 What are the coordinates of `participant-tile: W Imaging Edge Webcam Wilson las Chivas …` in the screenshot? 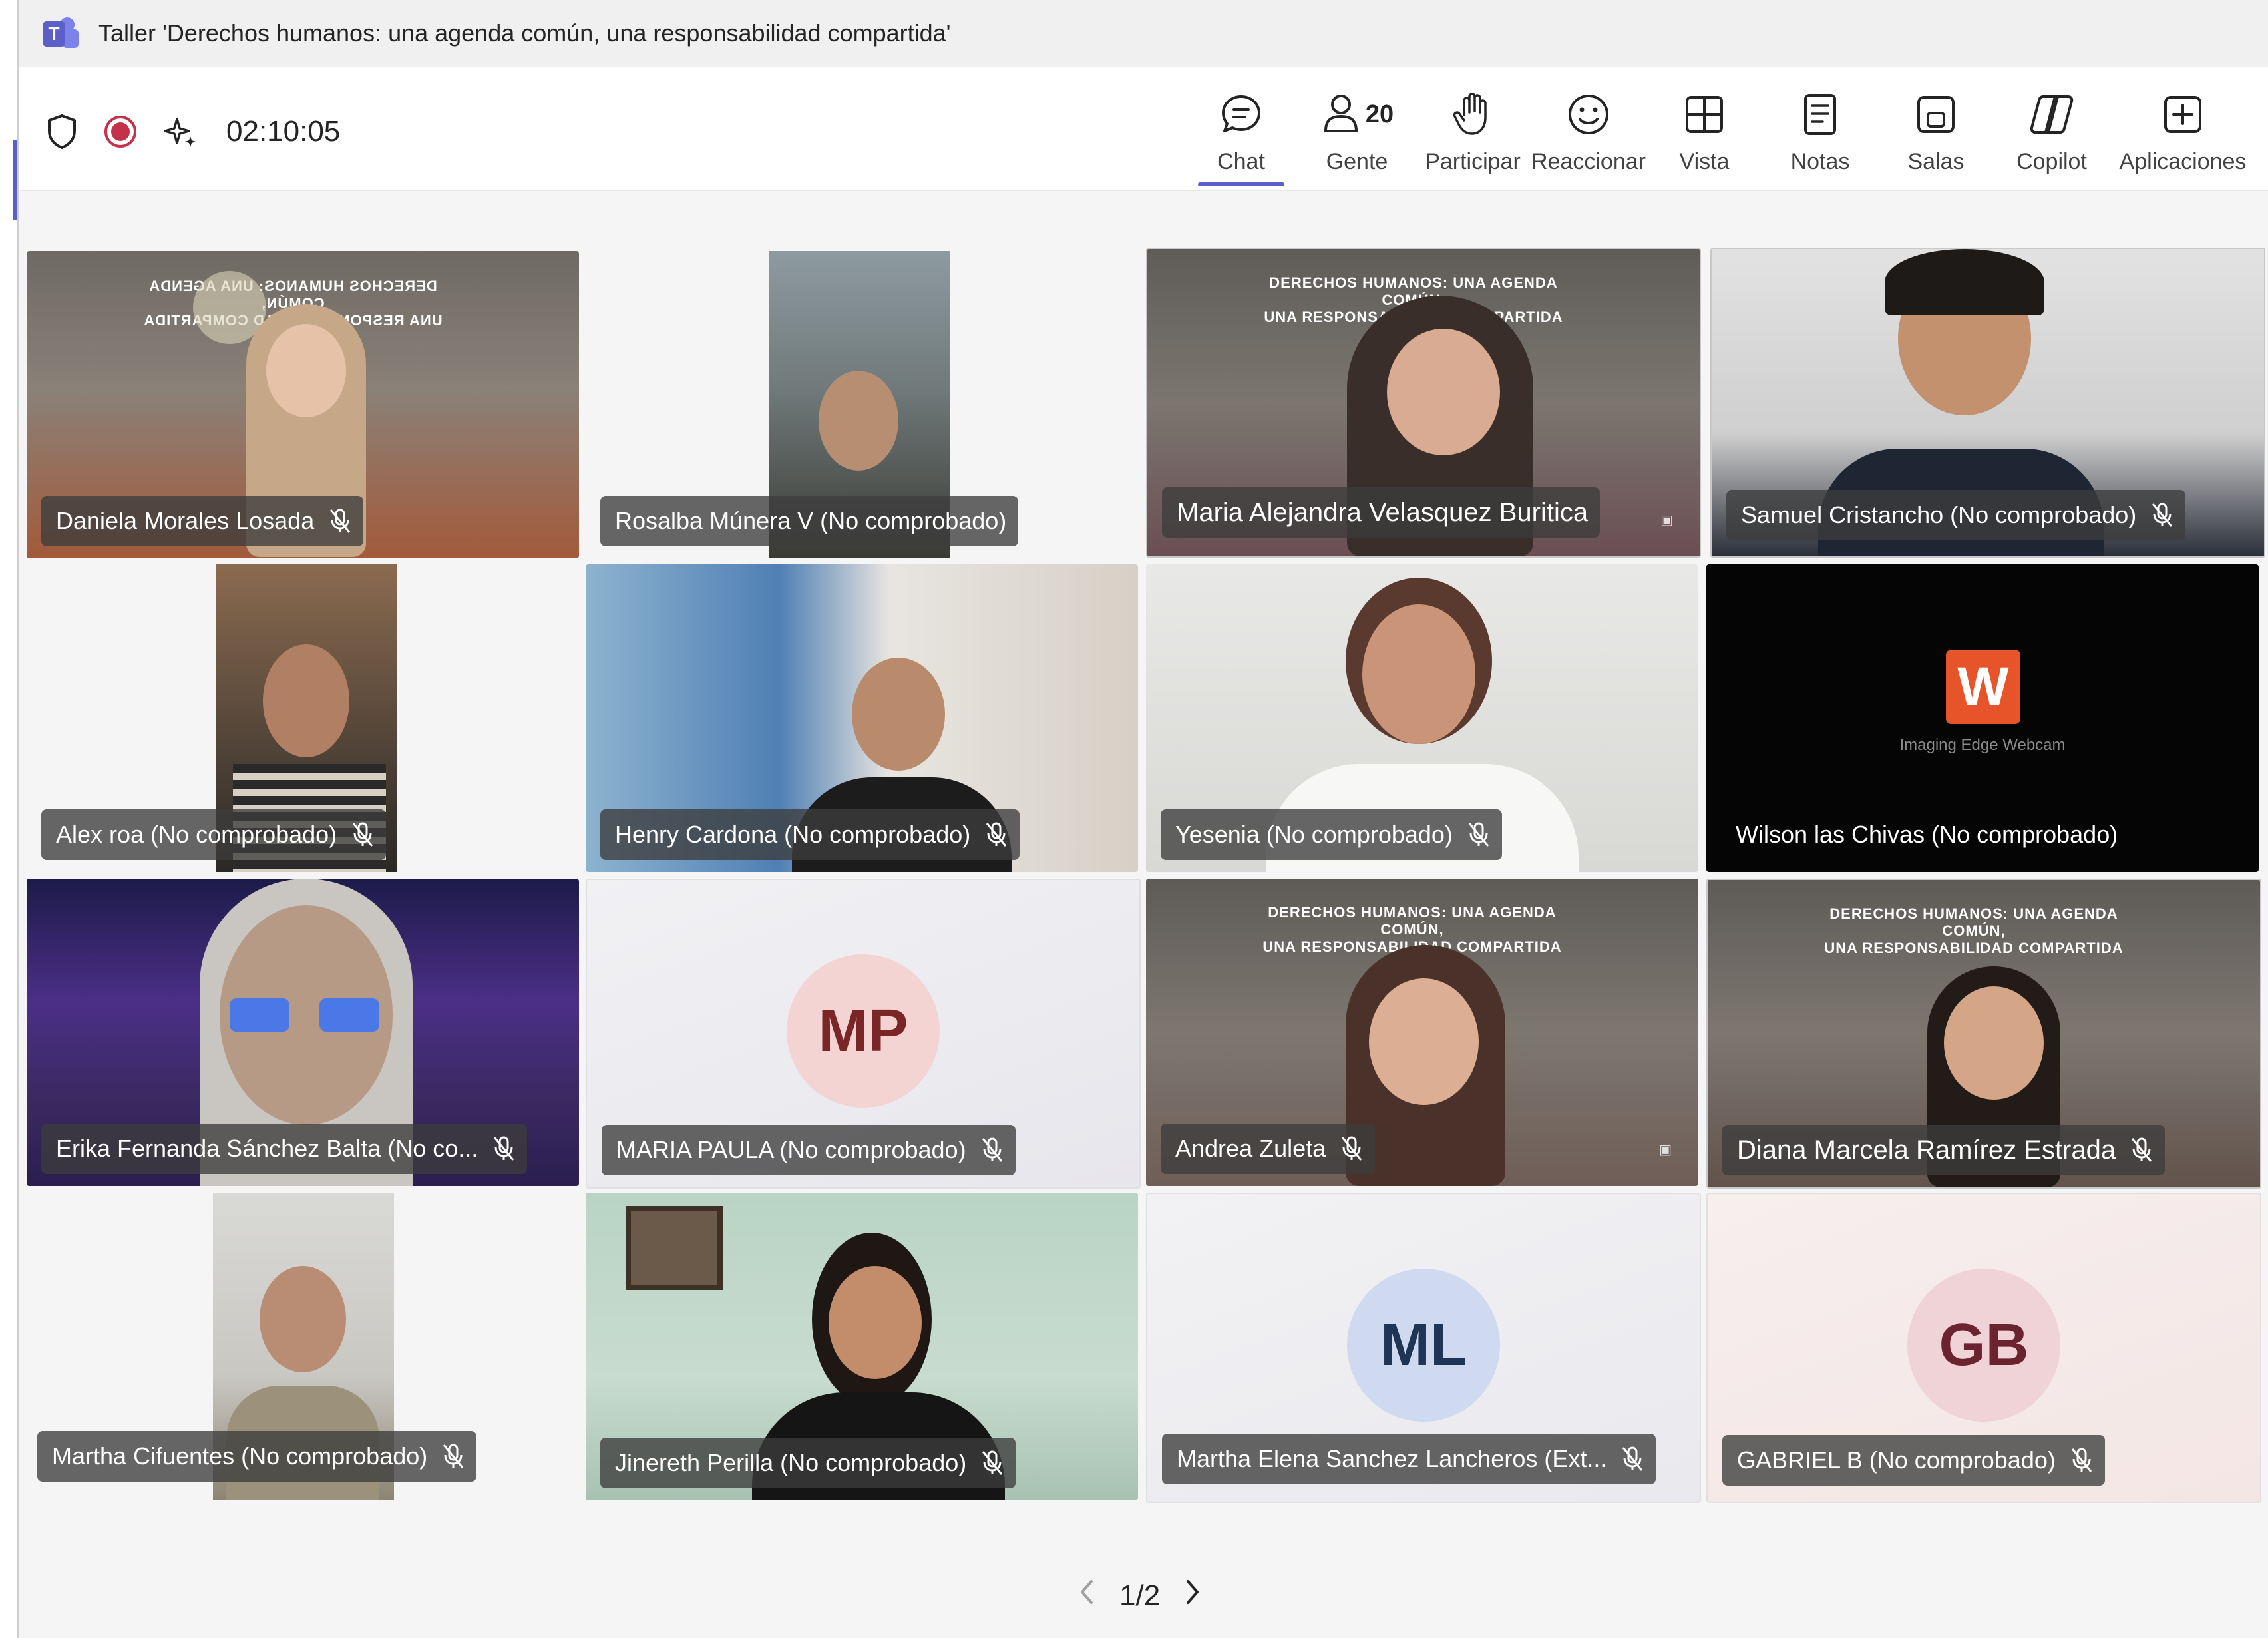 It's located at (1982, 718).